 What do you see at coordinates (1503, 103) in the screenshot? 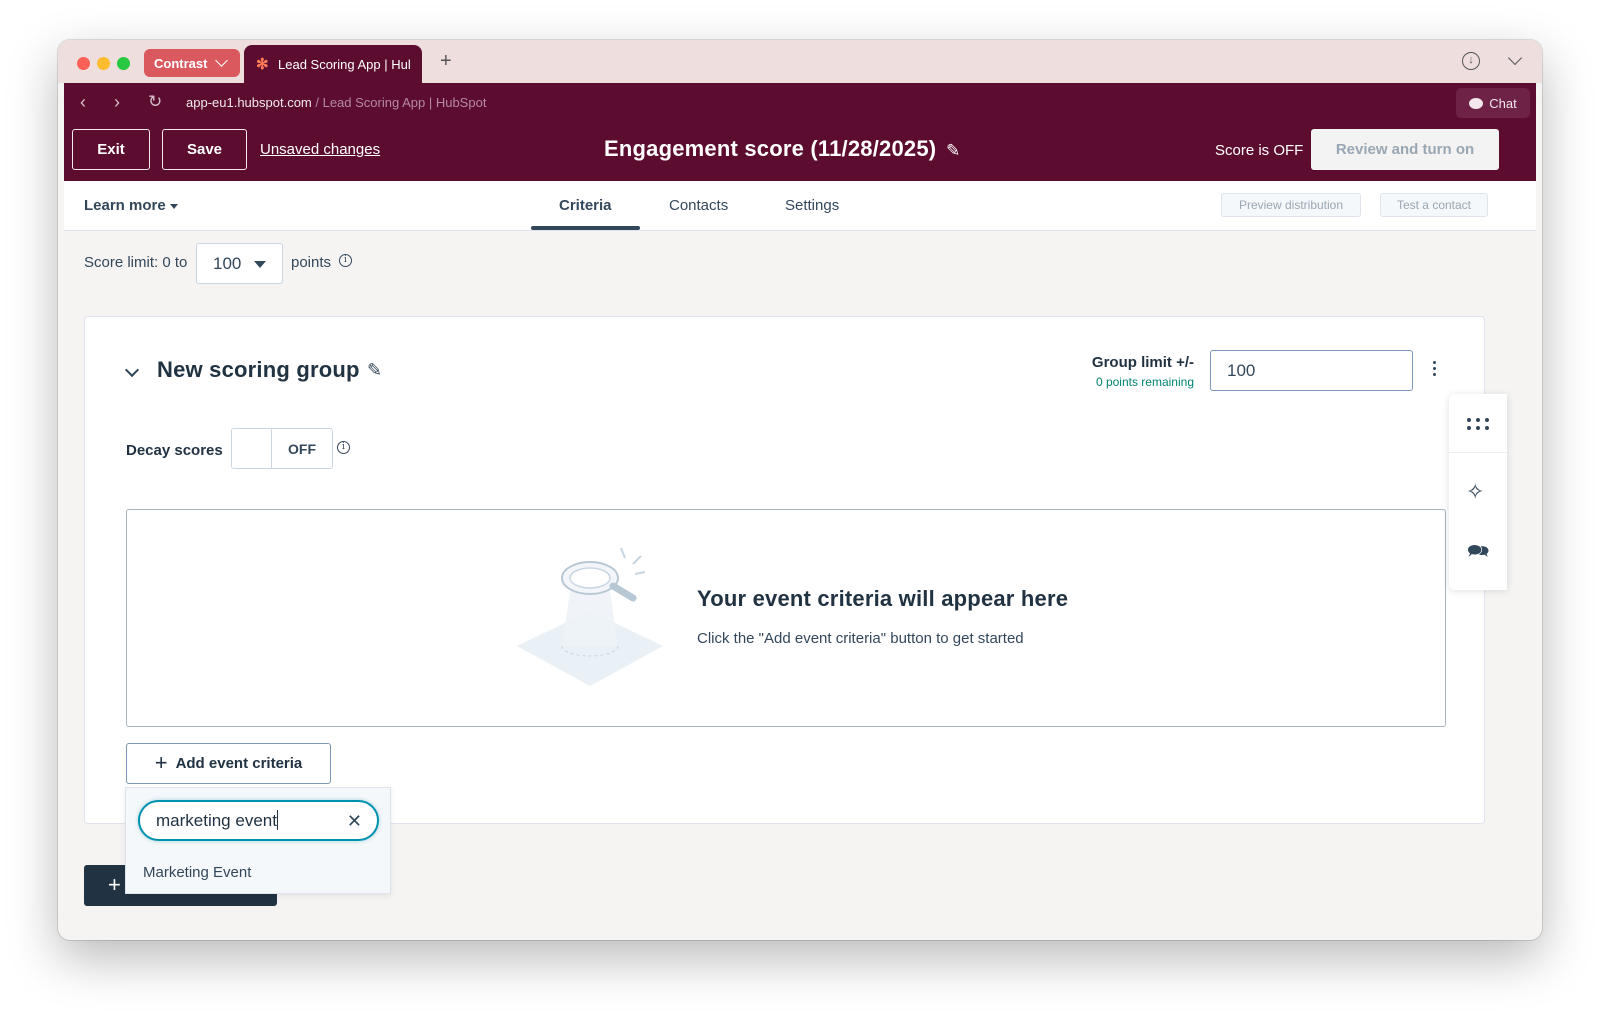
I see `chat-label: Chat` at bounding box center [1503, 103].